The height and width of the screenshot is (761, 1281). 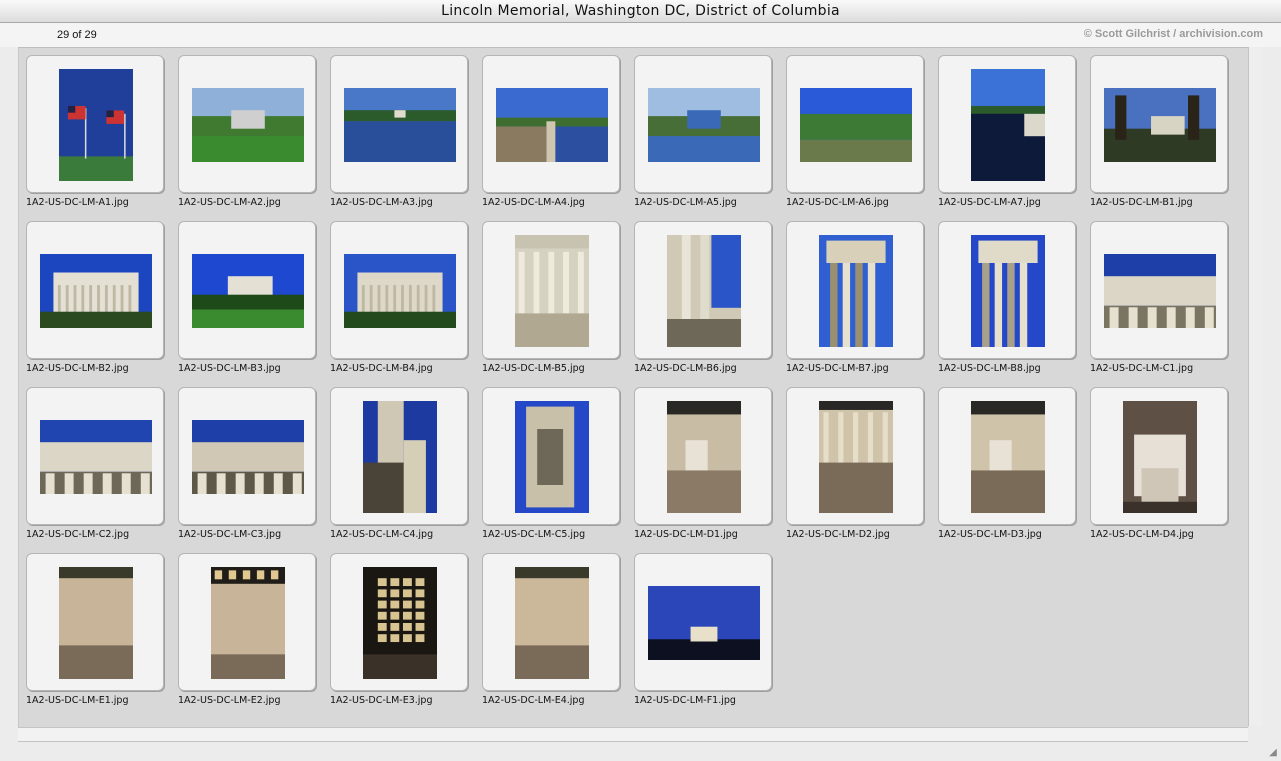 I want to click on thumbnail-item: 1A2-US-DC-LM-A3.jpg, so click(x=400, y=135).